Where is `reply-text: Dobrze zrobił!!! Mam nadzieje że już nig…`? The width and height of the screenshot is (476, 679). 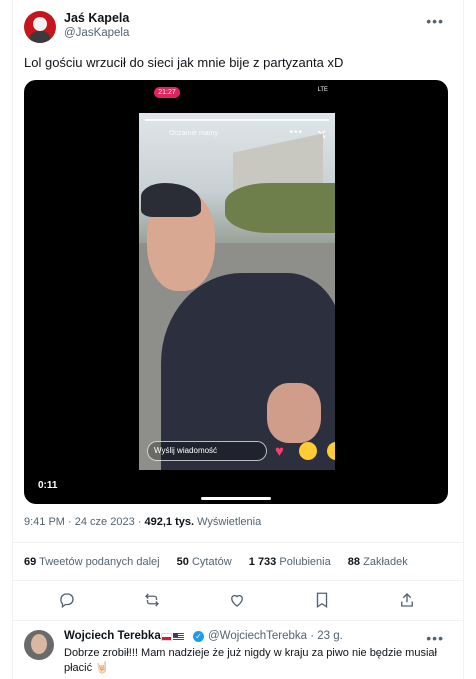
reply-text: Dobrze zrobił!!! Mam nadzieje że już nig… is located at coordinates (250, 660).